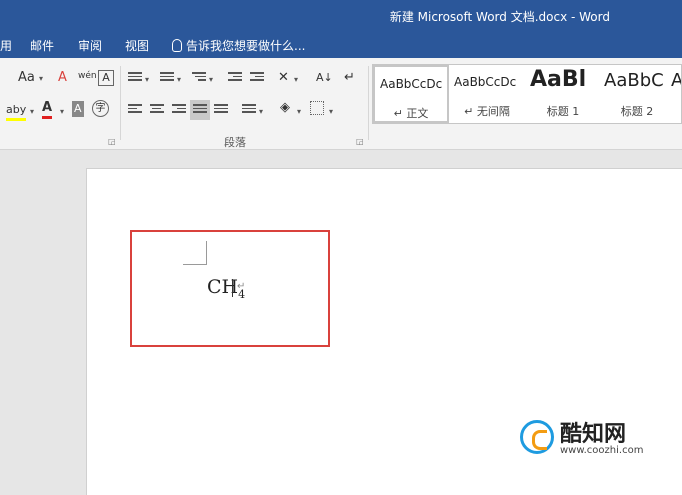  I want to click on watermark-url: www.coozhi.com, so click(602, 450).